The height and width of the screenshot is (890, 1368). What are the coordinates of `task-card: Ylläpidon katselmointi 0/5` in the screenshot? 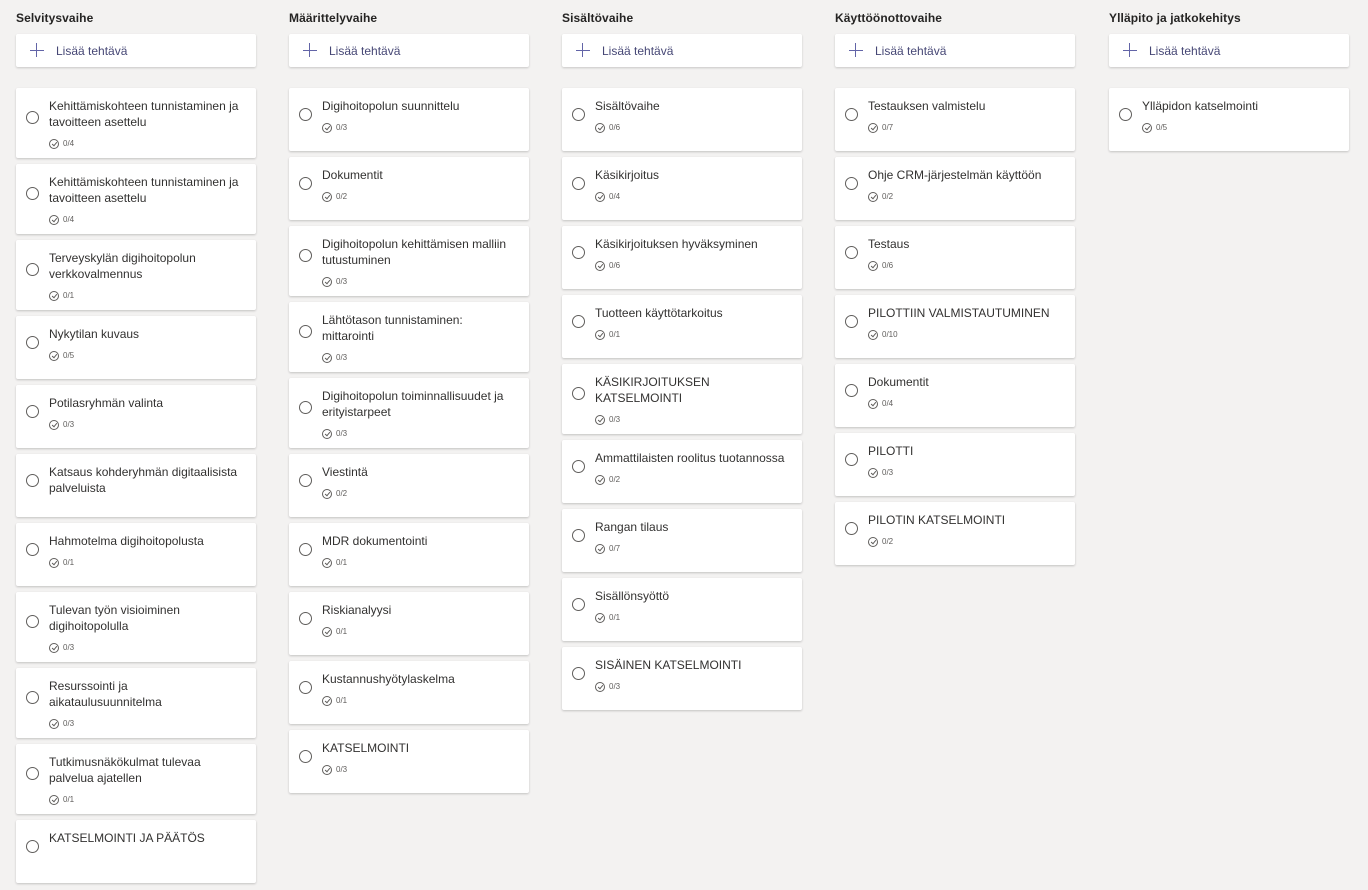 It's located at (1229, 119).